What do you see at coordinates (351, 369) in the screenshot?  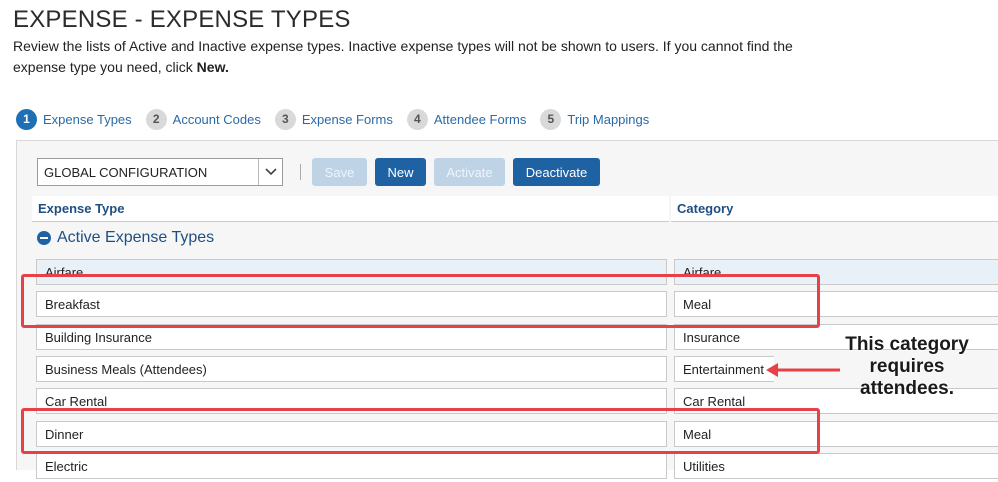 I see `expense-type-cell: Business Meals (Attendees)` at bounding box center [351, 369].